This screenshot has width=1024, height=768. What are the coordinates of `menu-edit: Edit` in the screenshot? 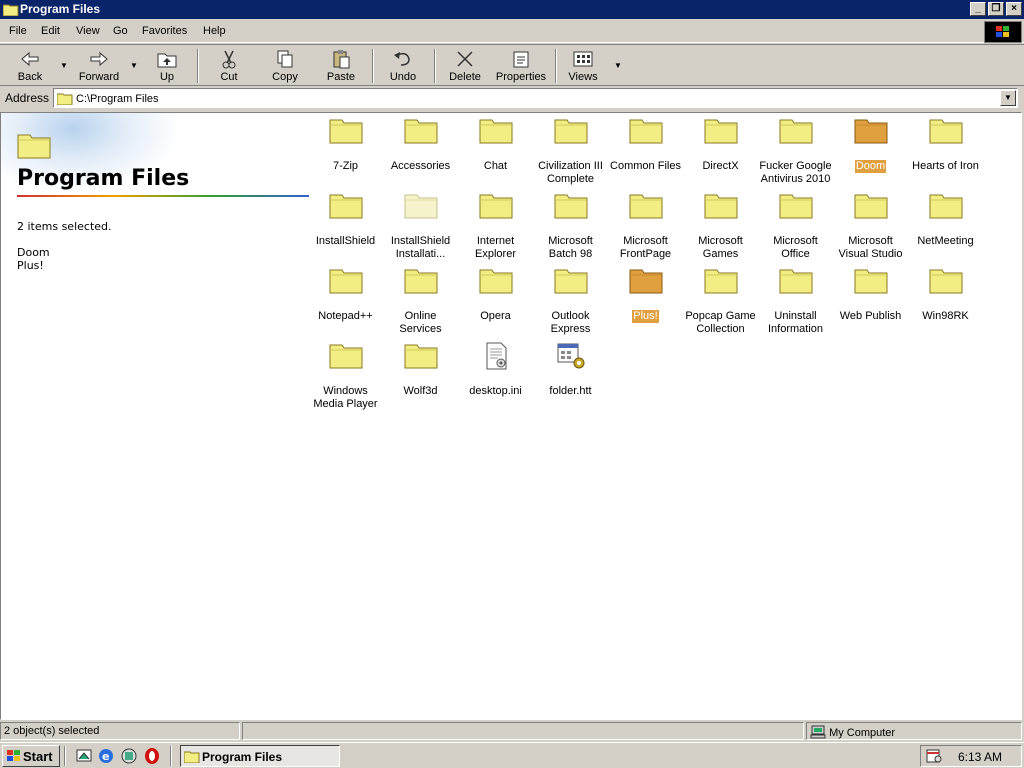 It's located at (50, 31).